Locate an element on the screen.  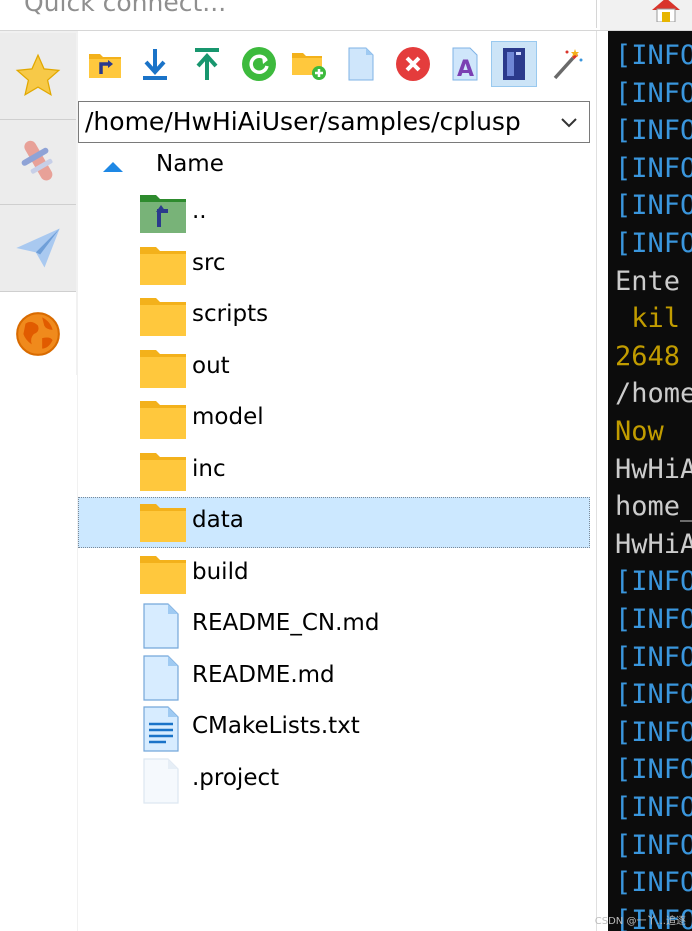
folder-up-icon is located at coordinates (105, 66).